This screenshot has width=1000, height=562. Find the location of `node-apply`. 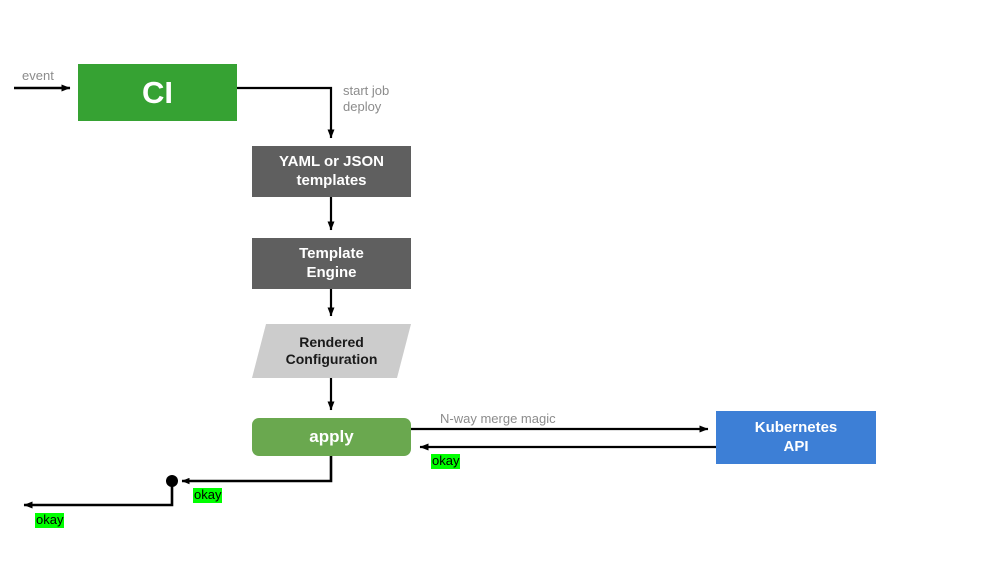

node-apply is located at coordinates (331, 437).